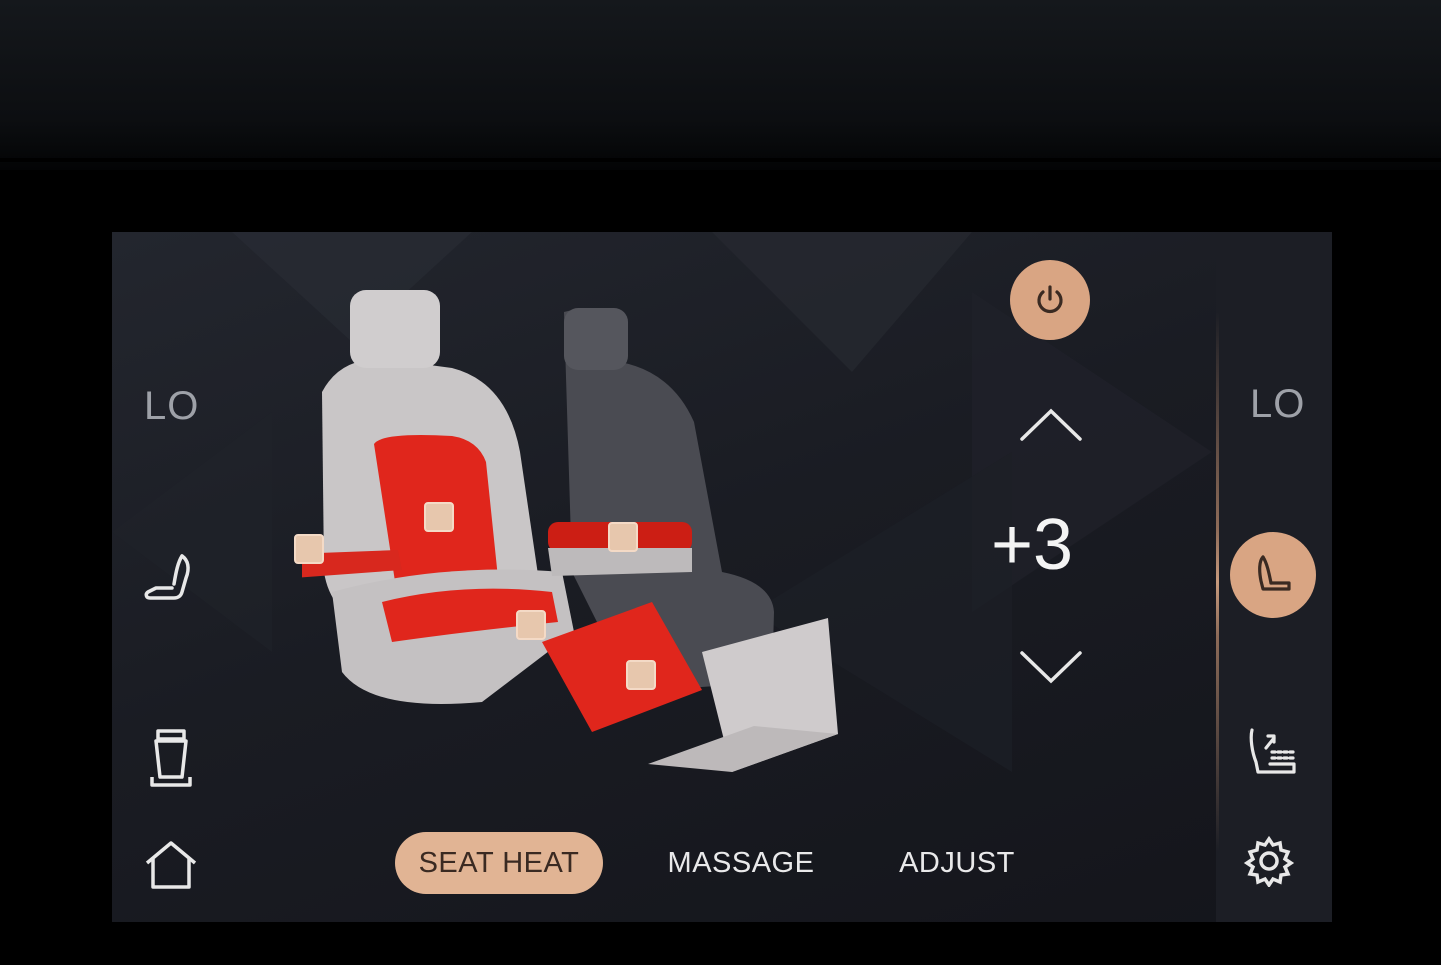 This screenshot has height=965, width=1441. I want to click on tab-adjust: ADJUST, so click(957, 863).